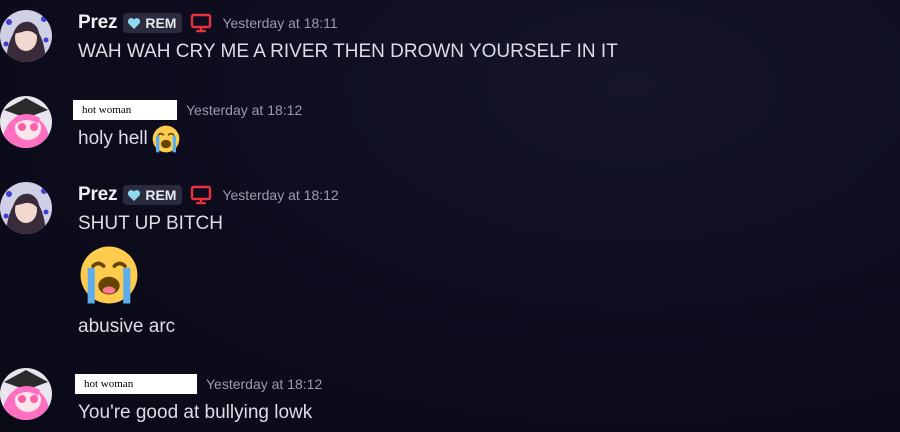 This screenshot has height=432, width=900. I want to click on message-content: holy hell, so click(130, 139).